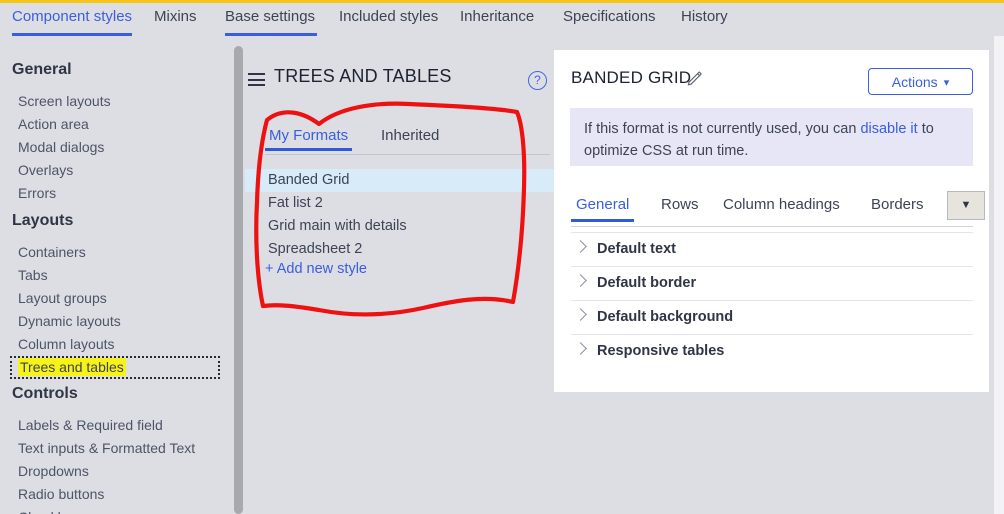 This screenshot has height=514, width=1004. Describe the element at coordinates (704, 19) in the screenshot. I see `tab-history: History` at that location.